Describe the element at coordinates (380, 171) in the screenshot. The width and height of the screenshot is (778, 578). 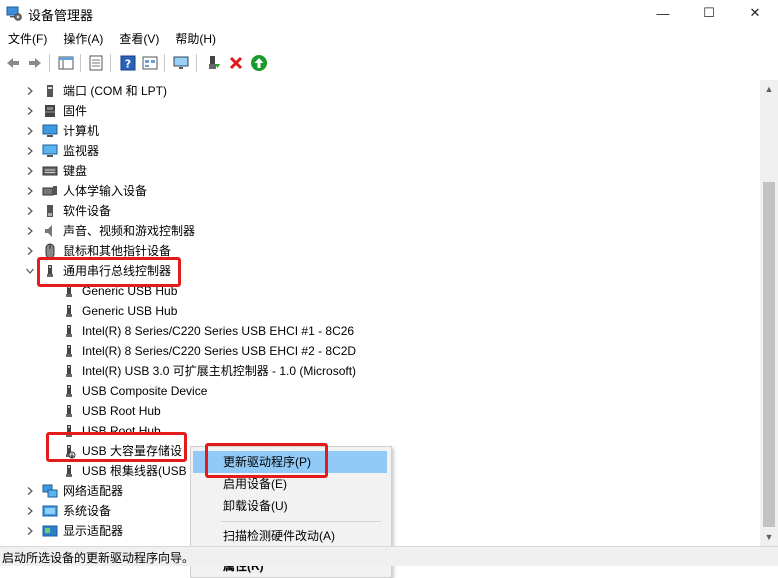
I see `tree-category: 键盘` at that location.